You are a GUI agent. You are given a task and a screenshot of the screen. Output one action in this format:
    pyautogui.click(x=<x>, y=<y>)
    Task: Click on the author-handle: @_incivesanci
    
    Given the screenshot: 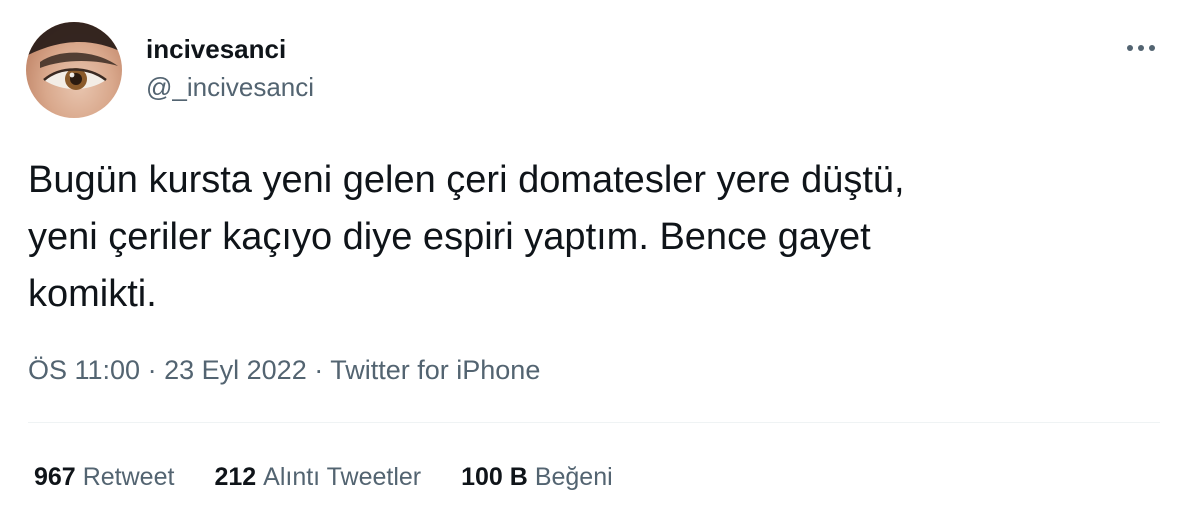 What is the action you would take?
    pyautogui.click(x=230, y=87)
    